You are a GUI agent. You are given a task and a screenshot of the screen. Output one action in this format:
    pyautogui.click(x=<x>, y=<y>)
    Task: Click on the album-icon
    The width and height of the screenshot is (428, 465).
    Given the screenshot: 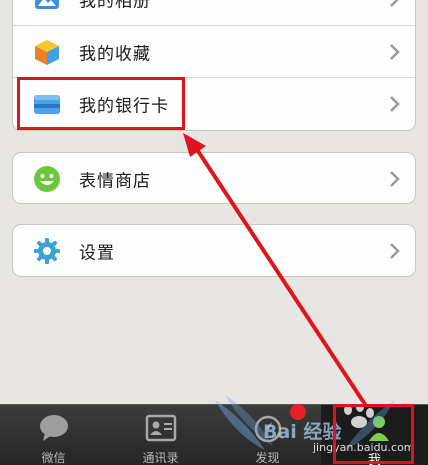 What is the action you would take?
    pyautogui.click(x=47, y=4)
    